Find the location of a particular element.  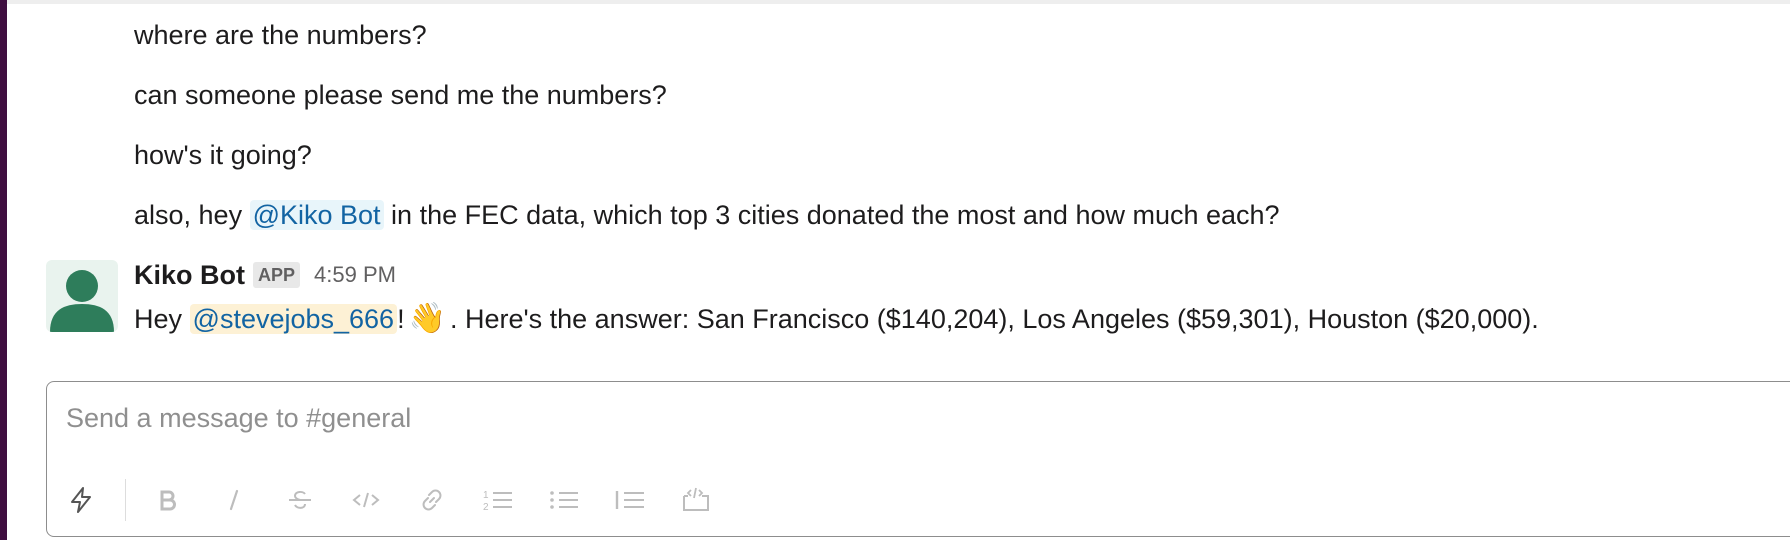

svg-text: 2 is located at coordinates (486, 507).